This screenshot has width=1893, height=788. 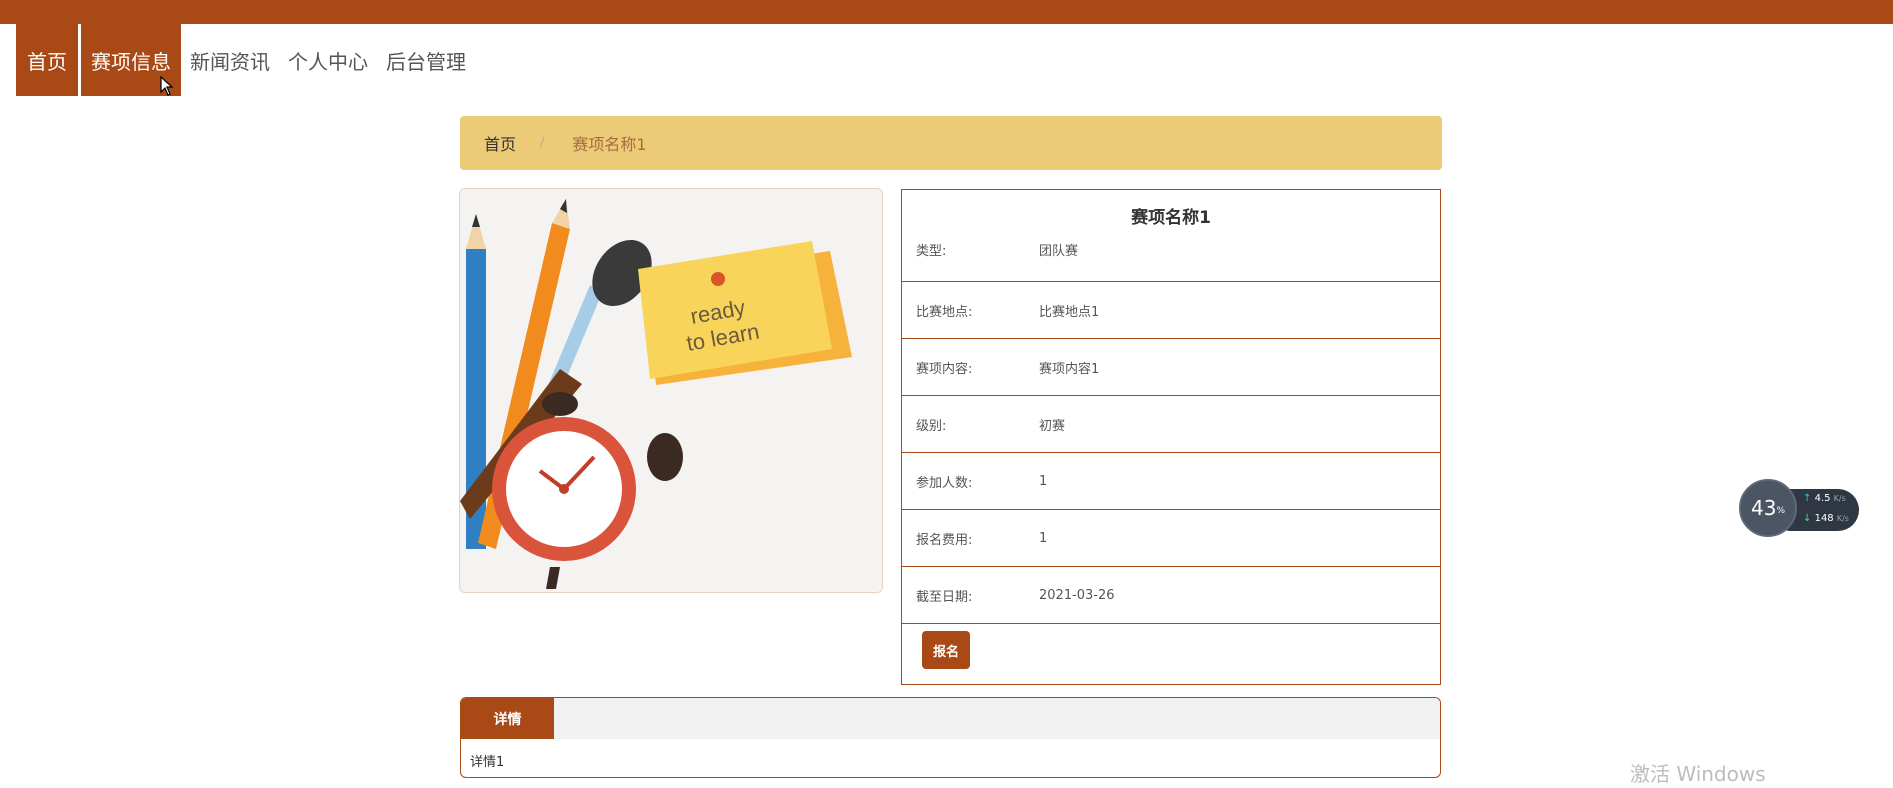 What do you see at coordinates (500, 143) in the screenshot?
I see `breadcrumb-home-link: 首页` at bounding box center [500, 143].